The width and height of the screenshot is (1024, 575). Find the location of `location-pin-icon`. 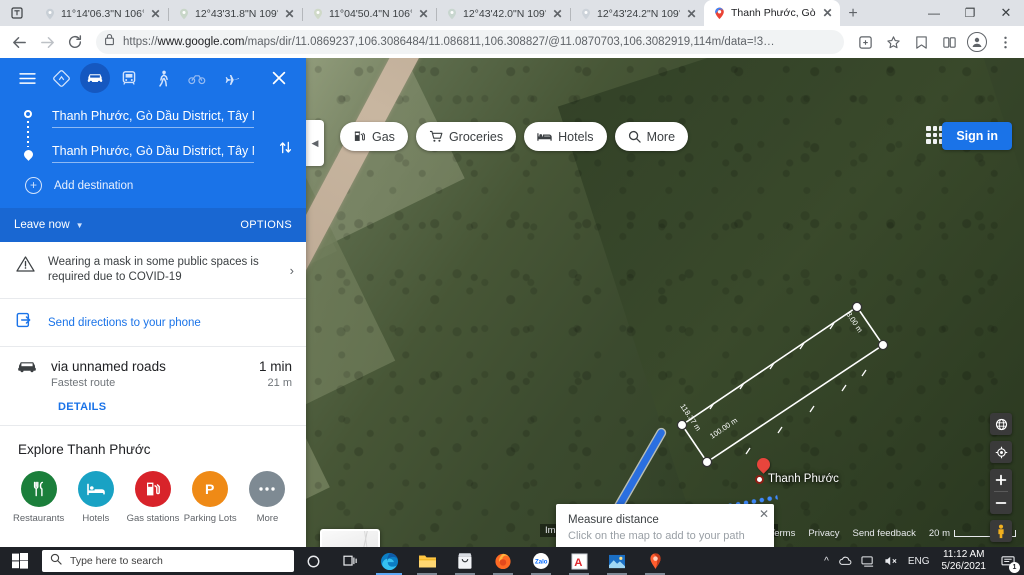

location-pin-icon is located at coordinates (585, 14).